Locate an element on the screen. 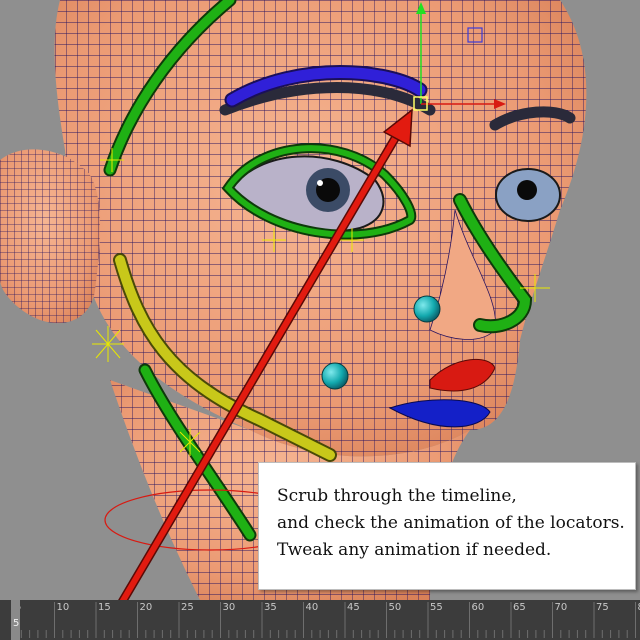 The width and height of the screenshot is (640, 640). timeline-tick-label: 75 is located at coordinates (602, 607).